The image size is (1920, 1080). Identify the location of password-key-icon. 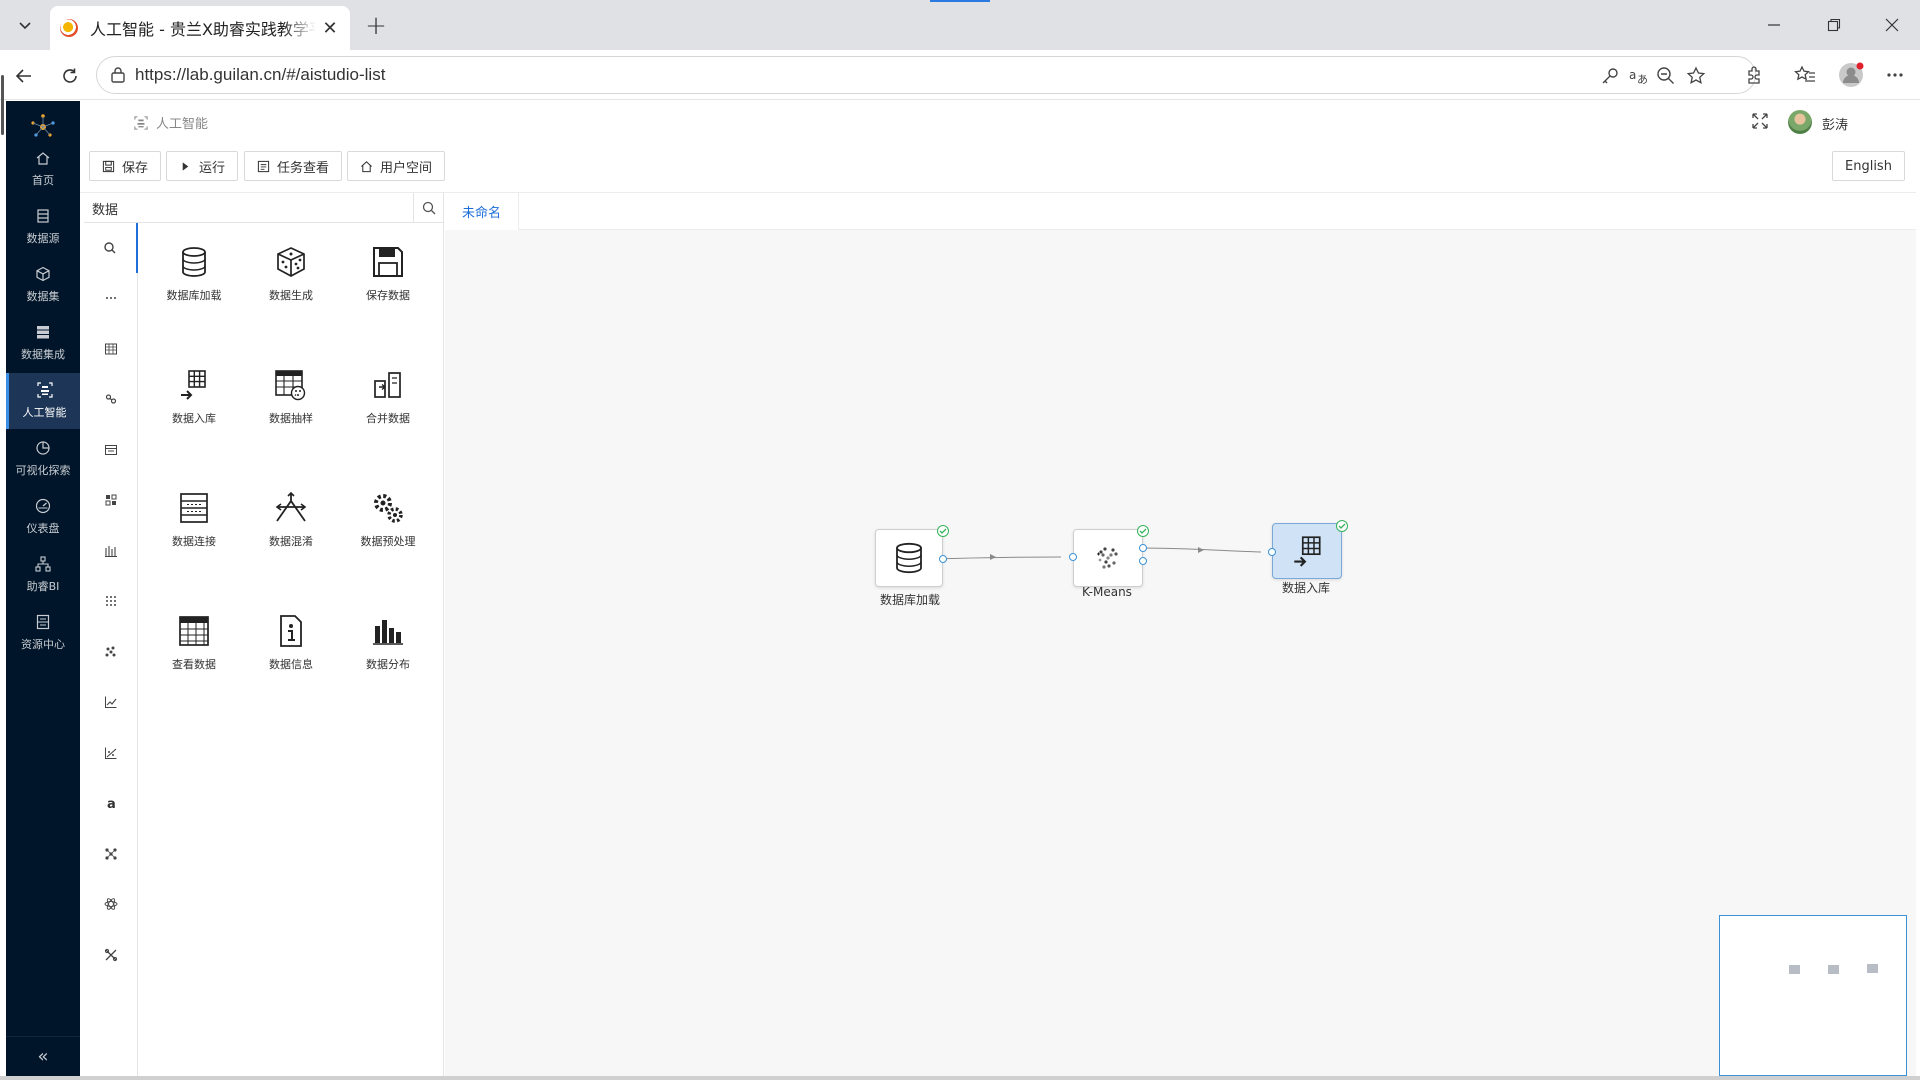
(1610, 76).